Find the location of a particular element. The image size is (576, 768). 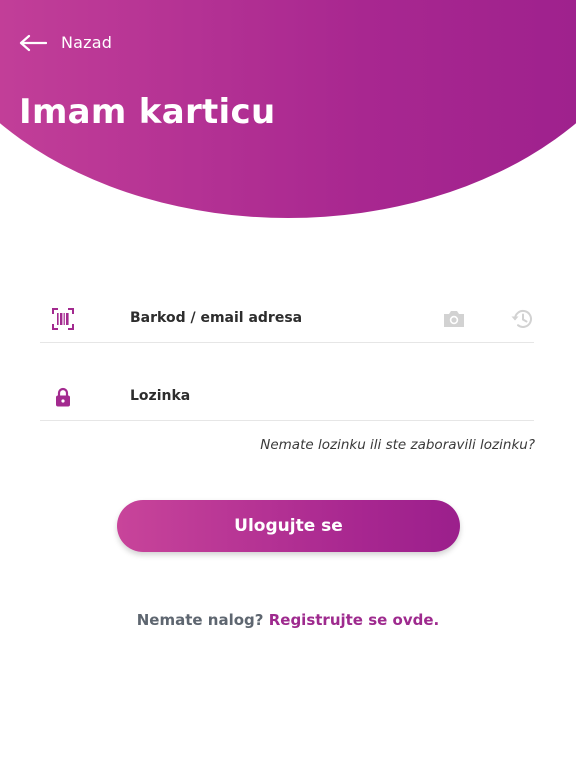

lock-icon is located at coordinates (63, 397).